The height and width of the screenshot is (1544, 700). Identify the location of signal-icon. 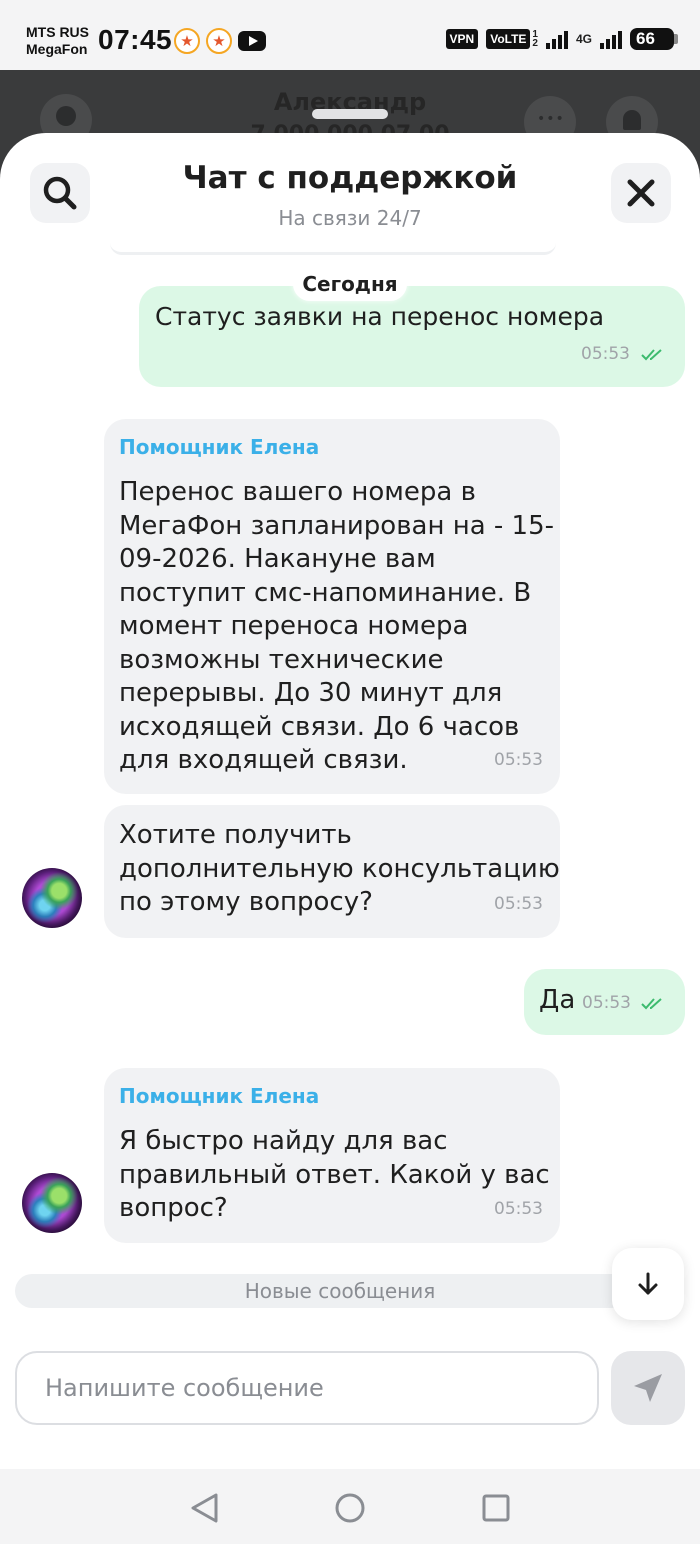
(556, 39).